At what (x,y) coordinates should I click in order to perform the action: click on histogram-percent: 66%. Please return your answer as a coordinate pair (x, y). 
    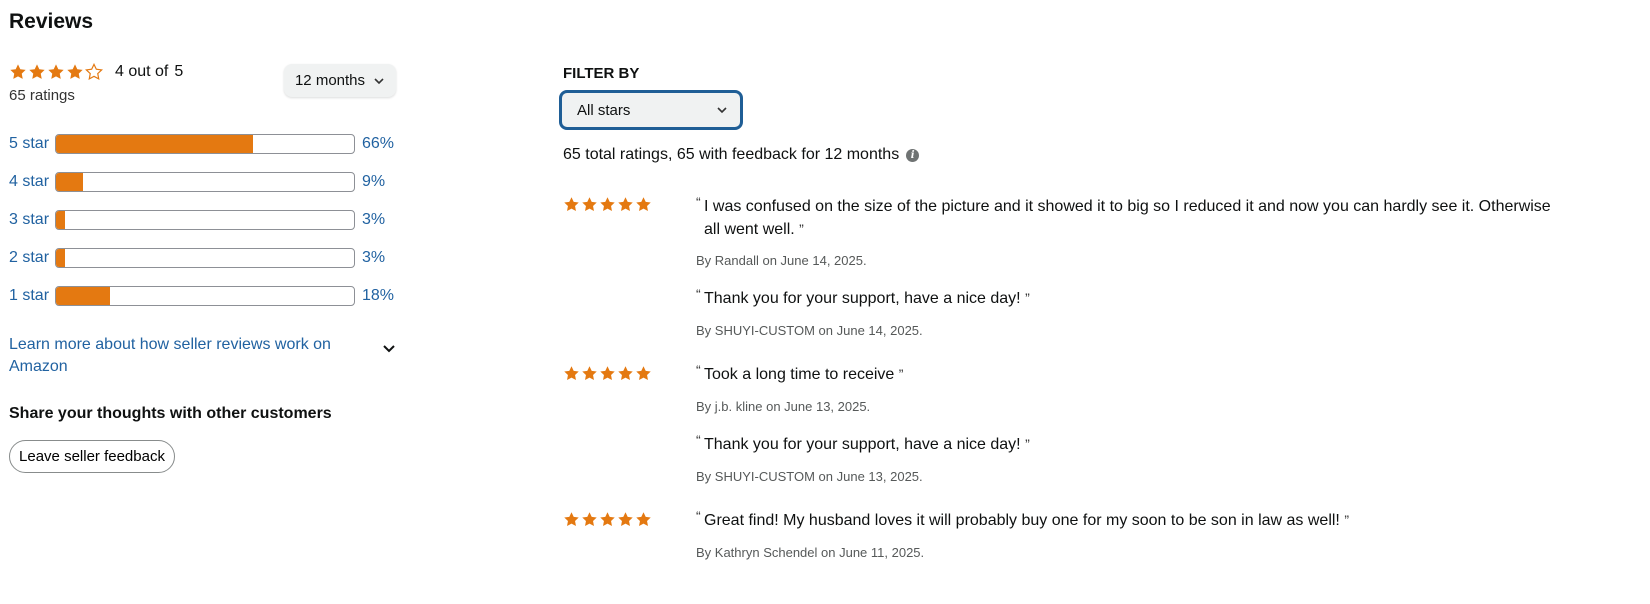
    Looking at the image, I should click on (378, 144).